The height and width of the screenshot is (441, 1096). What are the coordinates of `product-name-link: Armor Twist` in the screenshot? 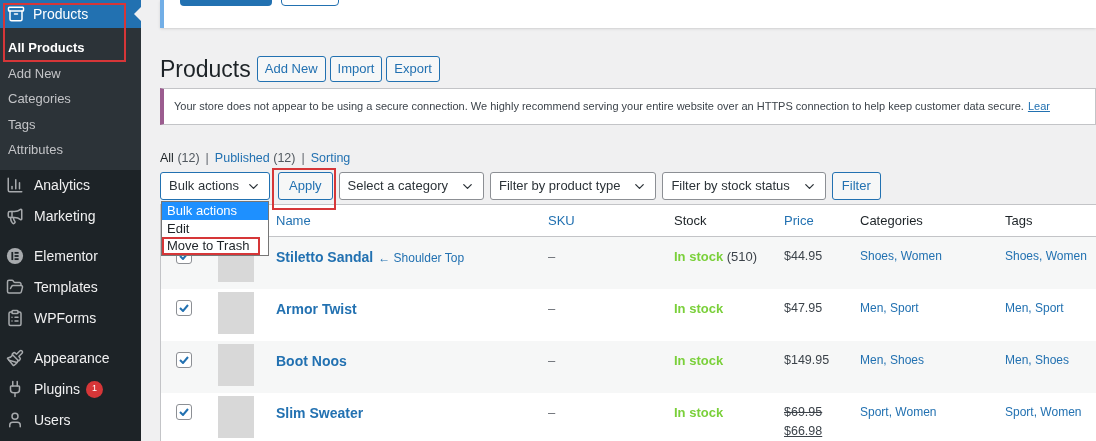 It's located at (316, 309).